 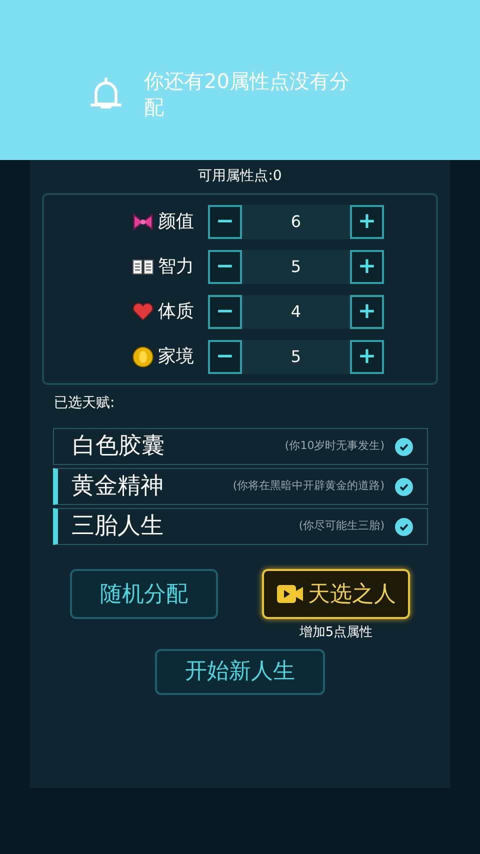 What do you see at coordinates (143, 266) in the screenshot?
I see `book-icon` at bounding box center [143, 266].